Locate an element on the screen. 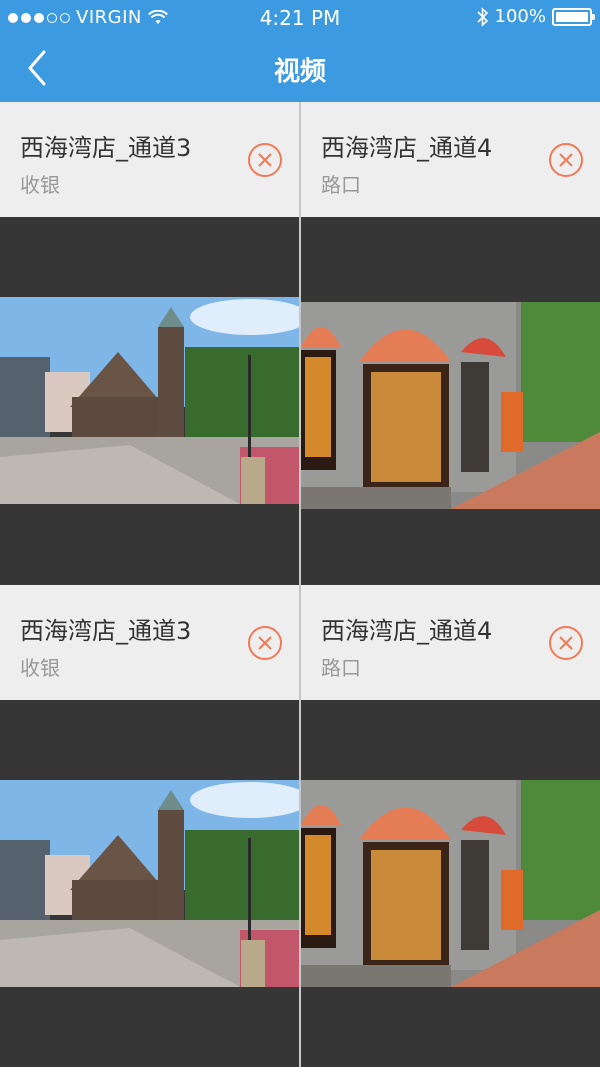 This screenshot has width=600, height=1067. top-bar: VIRGIN 4:21 PM 100% 视频 is located at coordinates (300, 51).